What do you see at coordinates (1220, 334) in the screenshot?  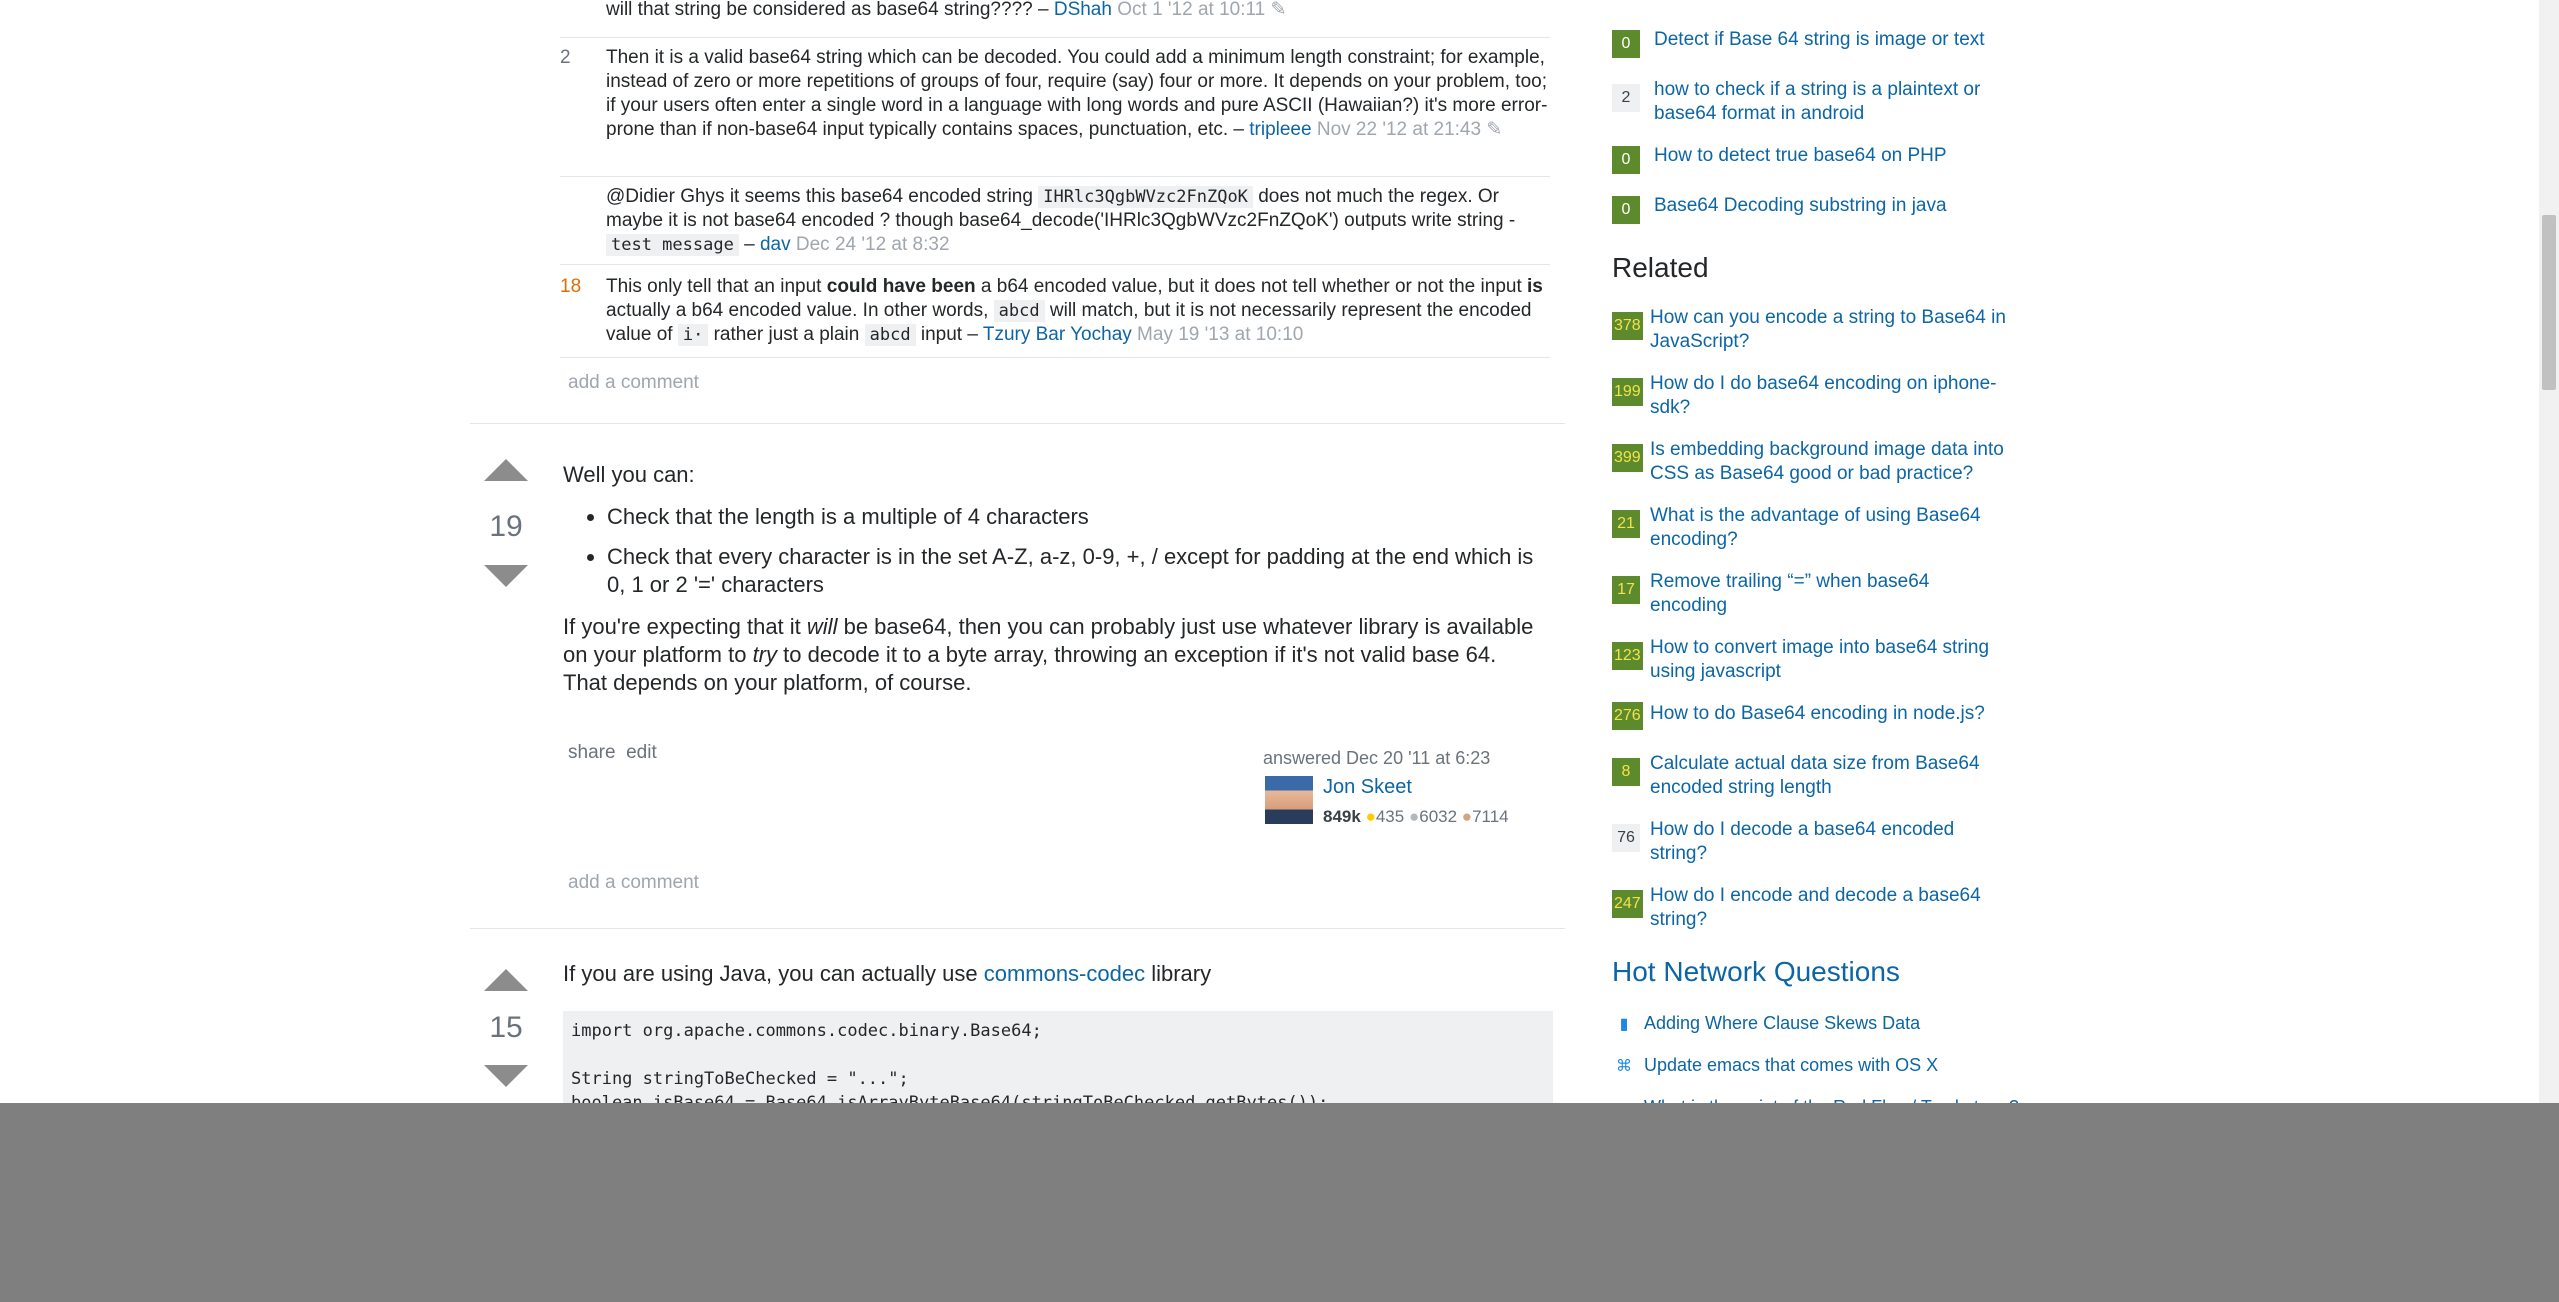 I see `comment-date: May 19 '13 at 10:10` at bounding box center [1220, 334].